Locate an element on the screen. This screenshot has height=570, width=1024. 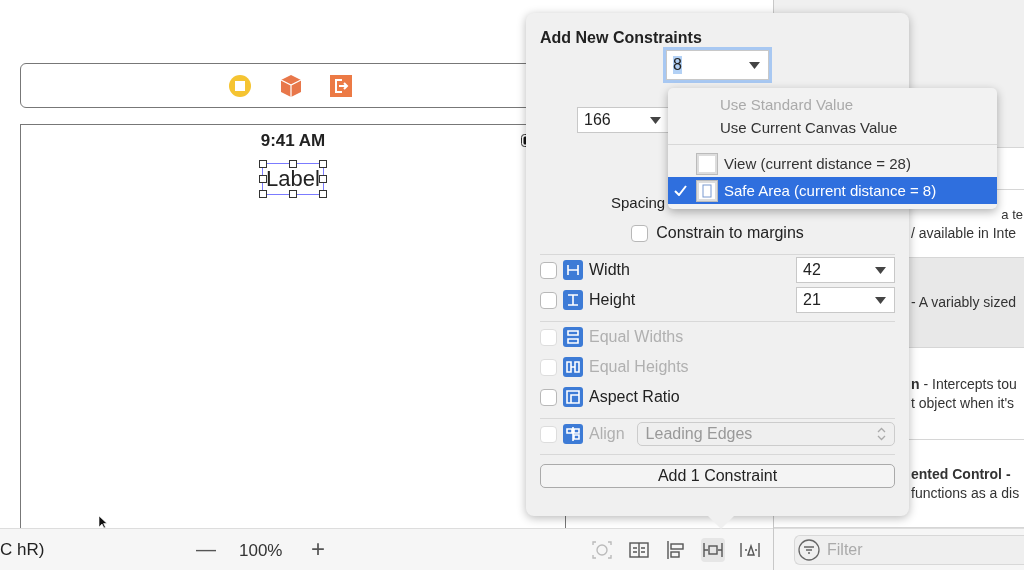
library-row-text: / available in Inte is located at coordinates (964, 233).